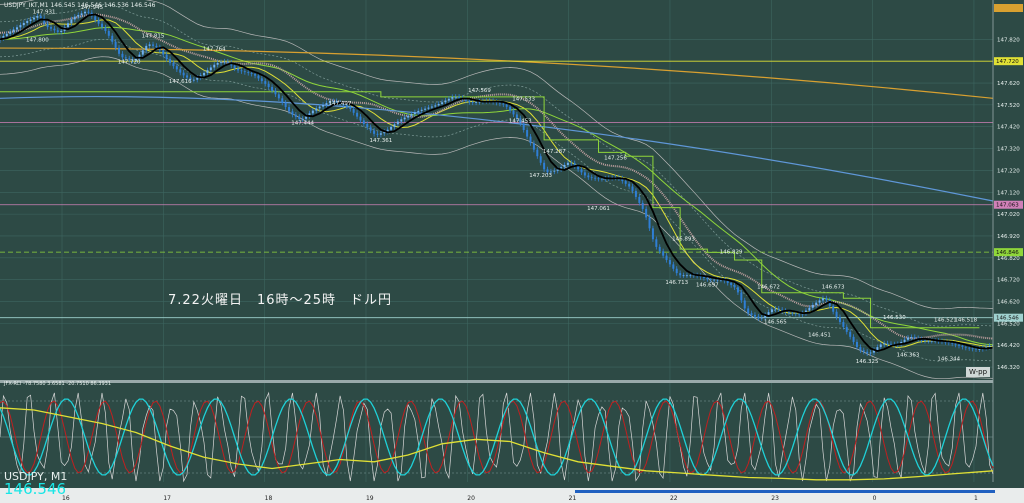  Describe the element at coordinates (512, 495) in the screenshot. I see `time-axis: 16 17 18 19 20 21 22 23 0 1` at that location.